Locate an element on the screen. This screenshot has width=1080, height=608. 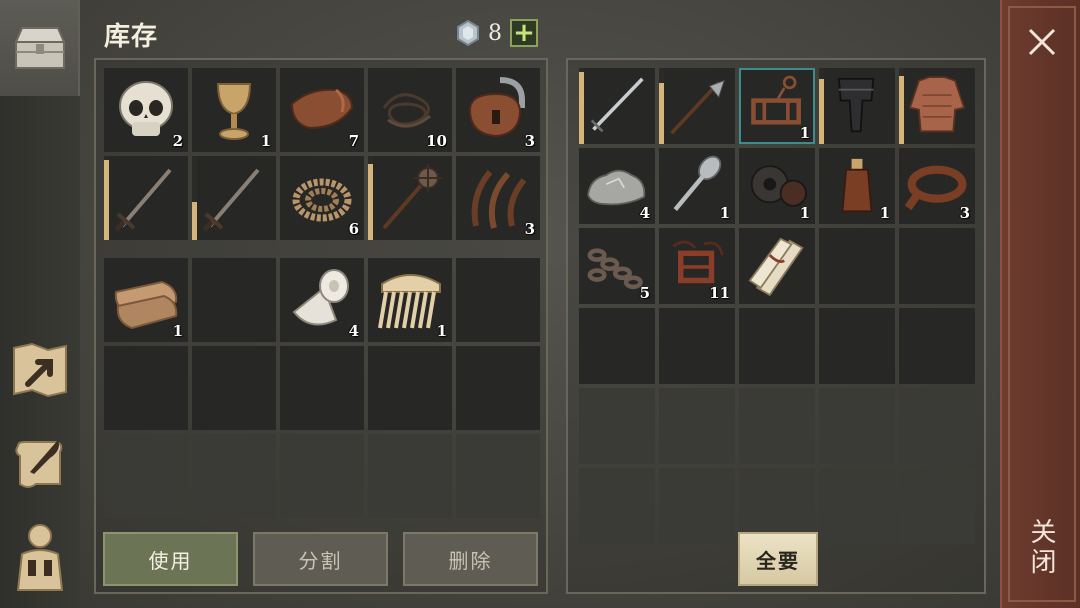
close-panel-frame is located at coordinates (1042, 304).